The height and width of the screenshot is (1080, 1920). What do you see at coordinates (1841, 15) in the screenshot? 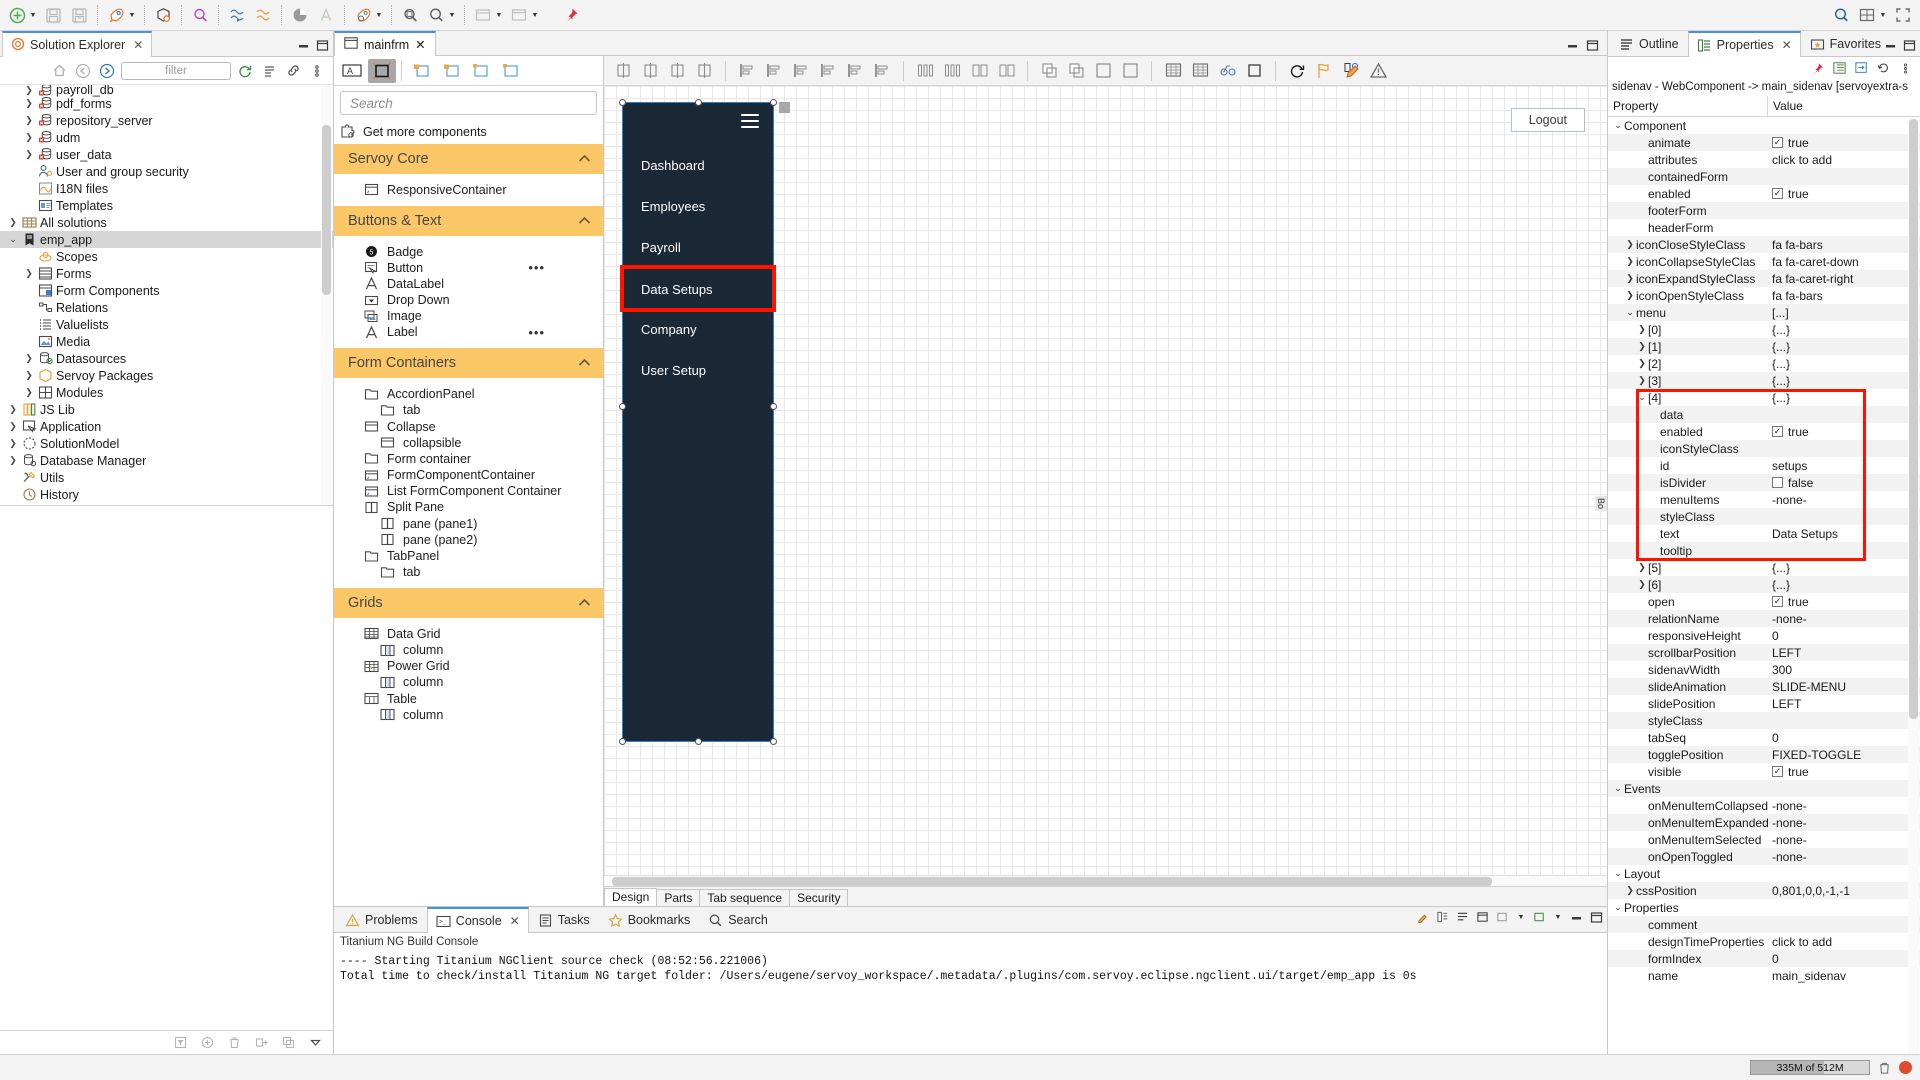
I see `quick-search-button` at bounding box center [1841, 15].